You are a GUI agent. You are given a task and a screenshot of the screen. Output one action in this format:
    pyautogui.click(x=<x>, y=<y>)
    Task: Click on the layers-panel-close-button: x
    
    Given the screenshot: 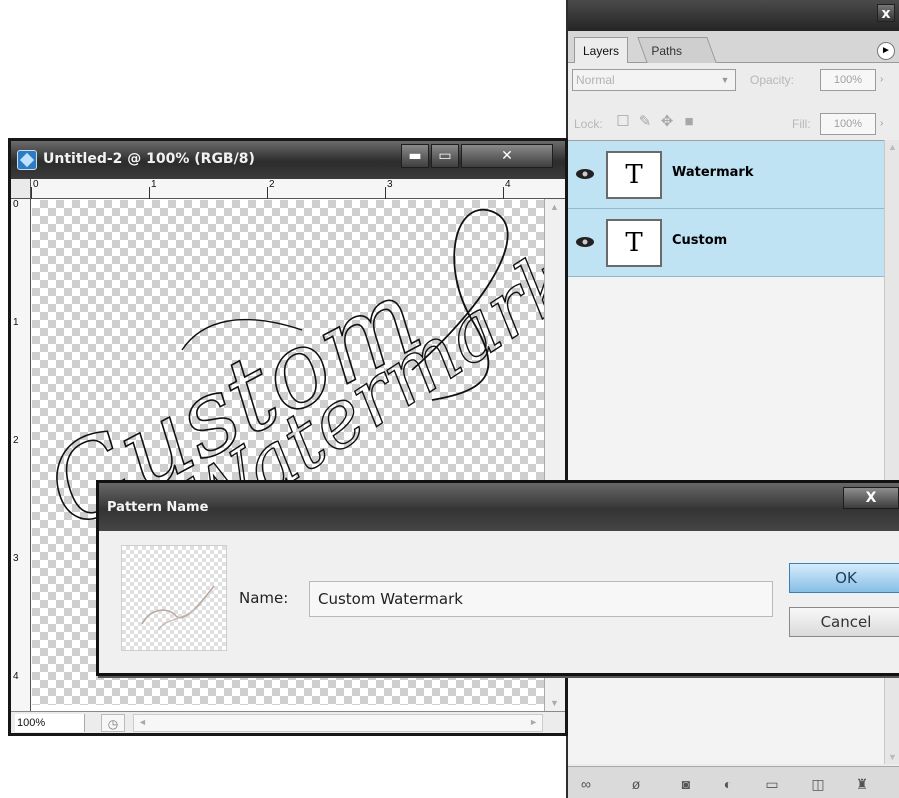 What is the action you would take?
    pyautogui.click(x=886, y=13)
    